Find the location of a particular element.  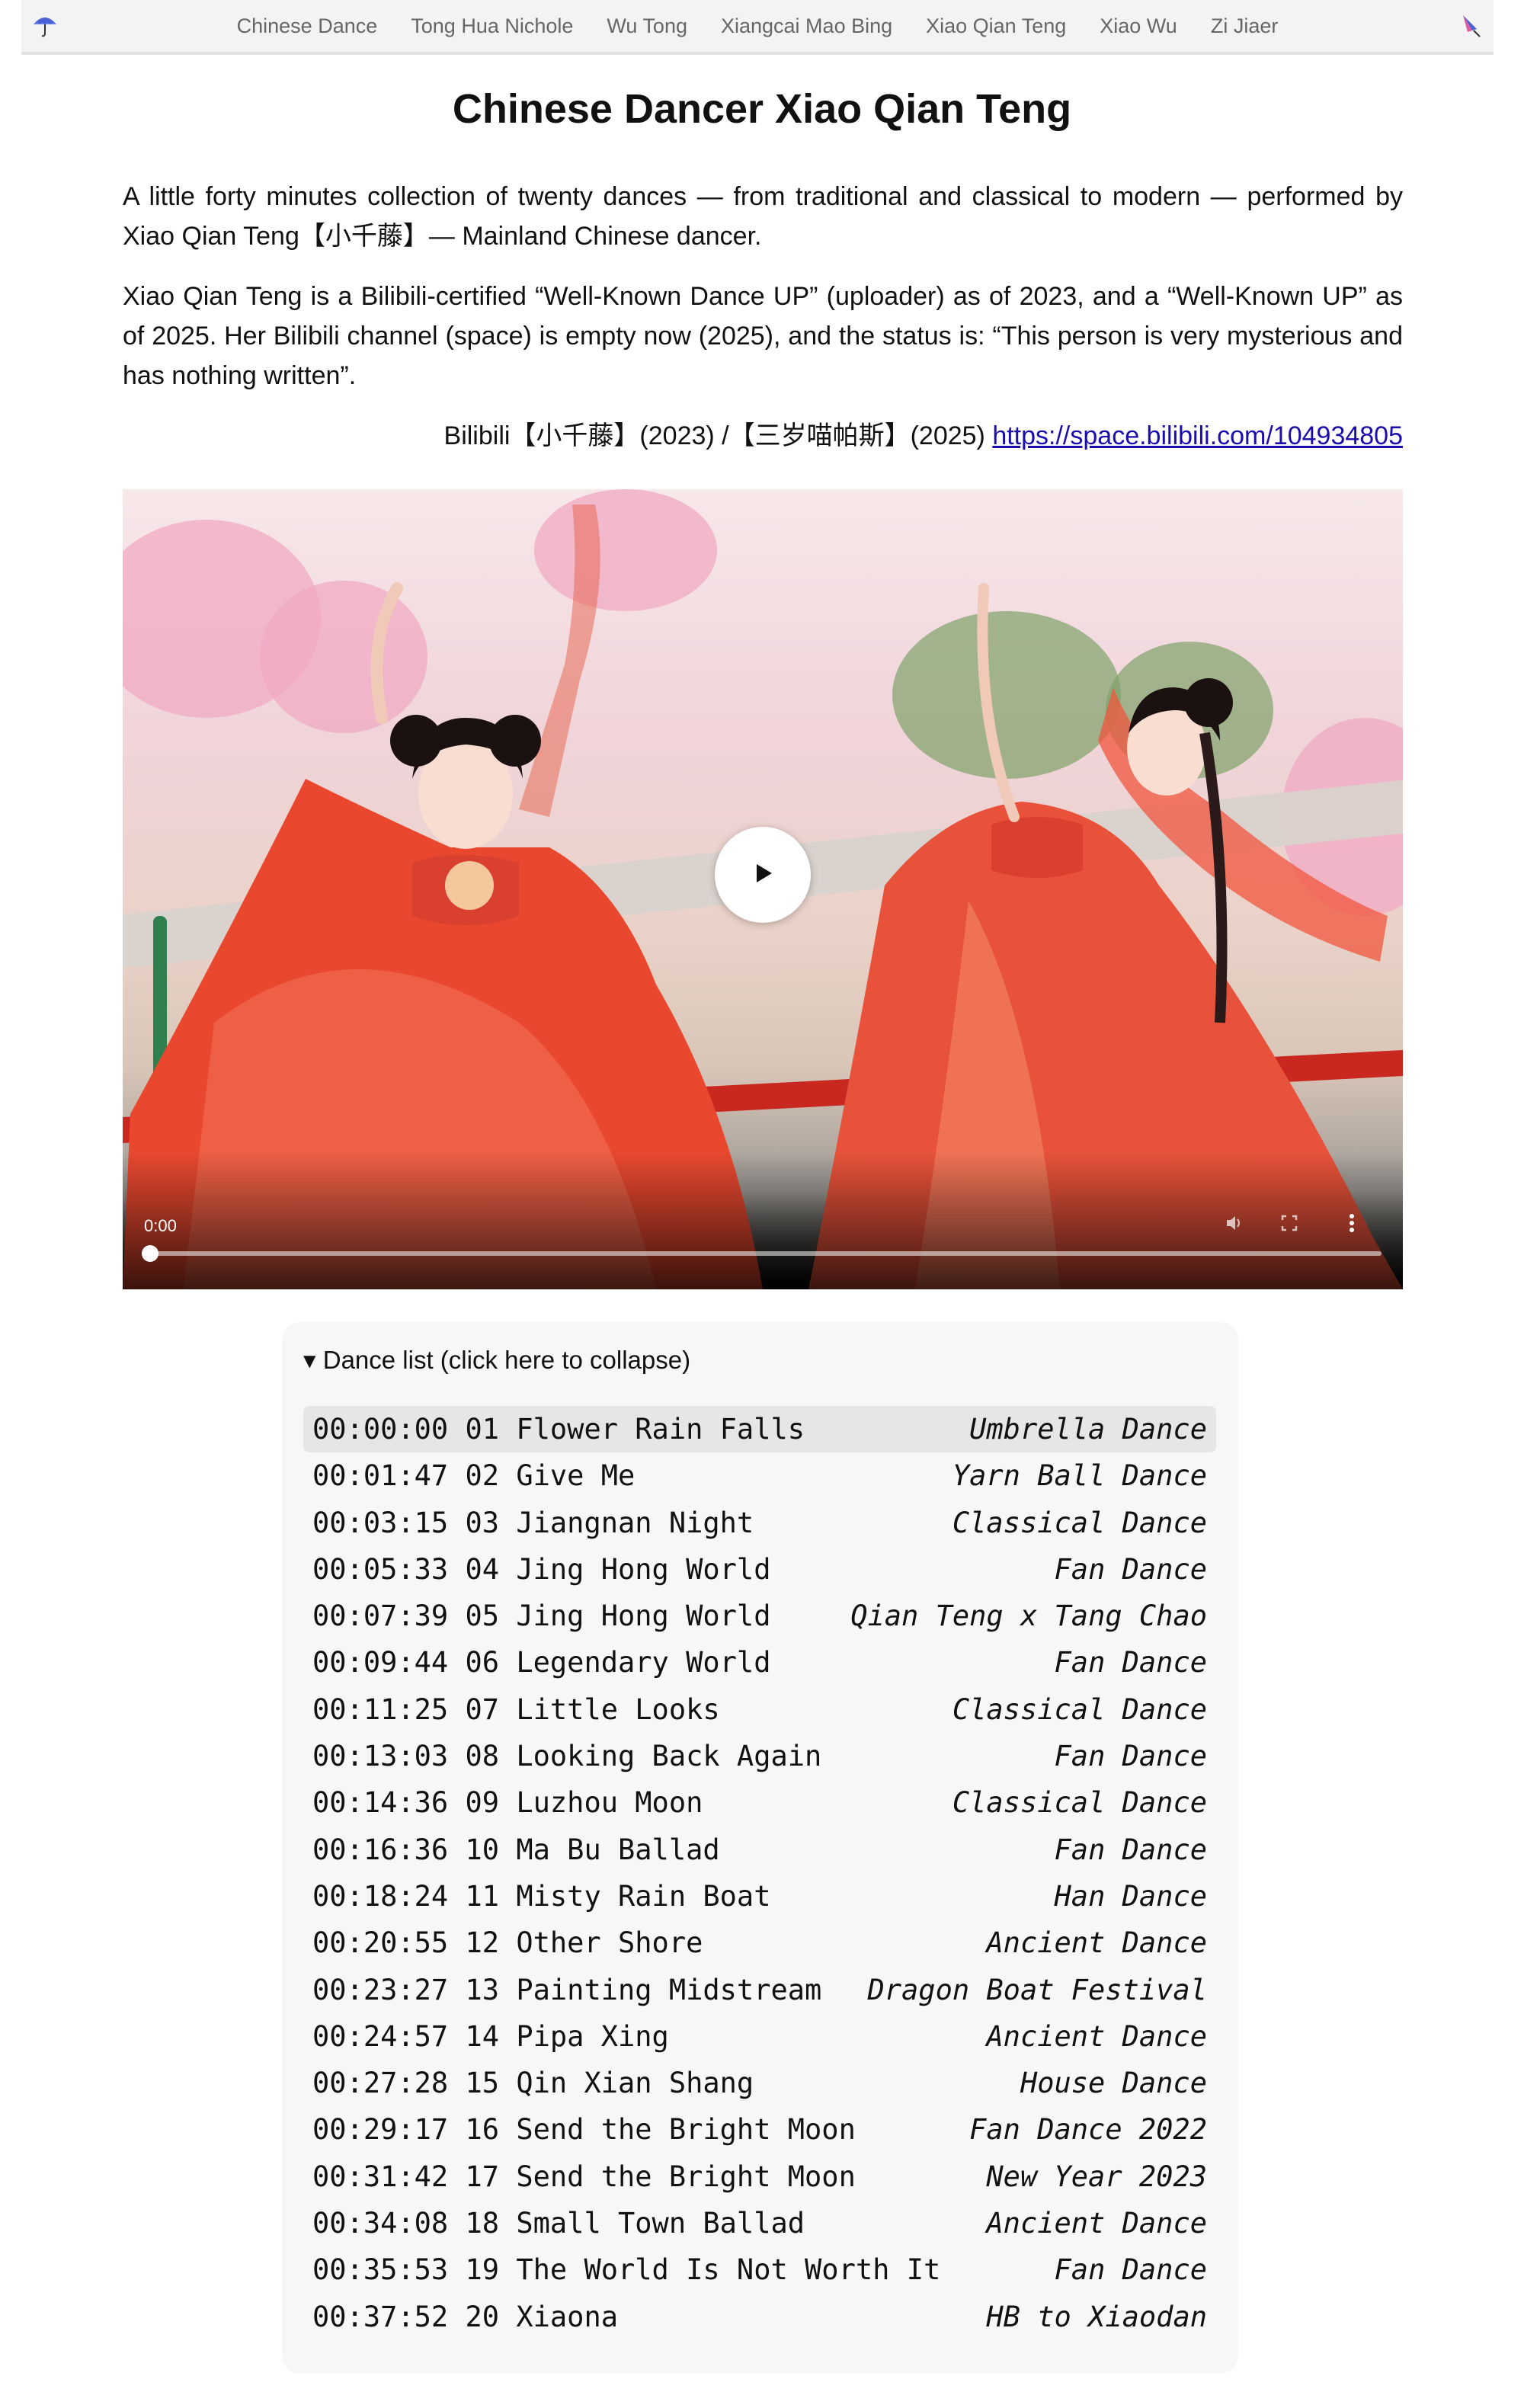

dance-timestamp: 00:31:42 is located at coordinates (380, 2176).